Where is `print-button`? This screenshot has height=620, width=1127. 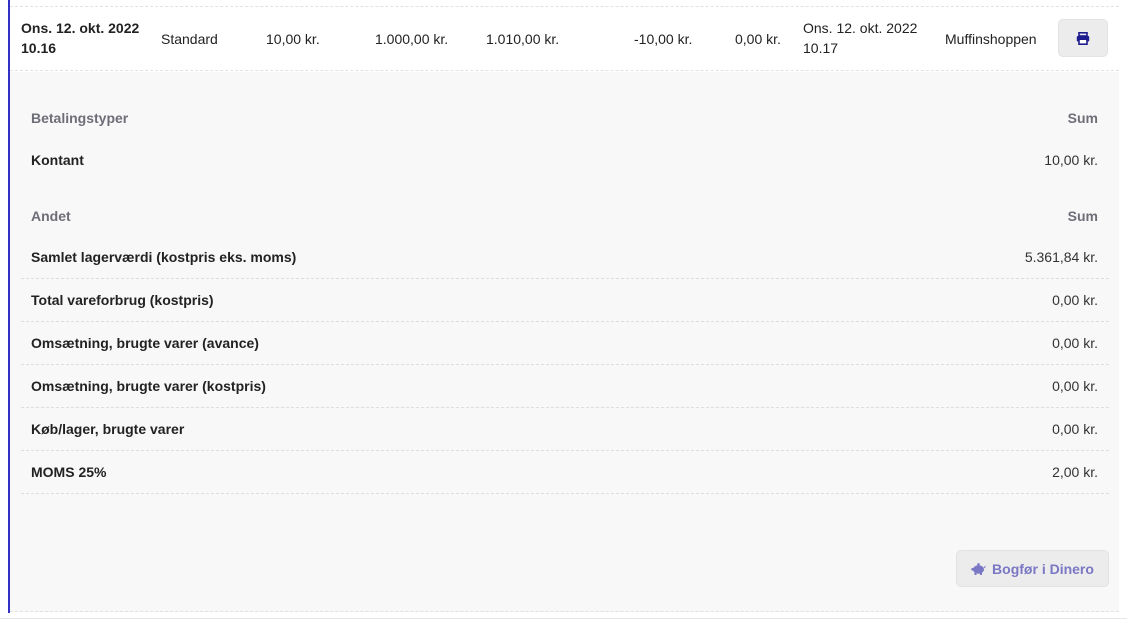
print-button is located at coordinates (1083, 38).